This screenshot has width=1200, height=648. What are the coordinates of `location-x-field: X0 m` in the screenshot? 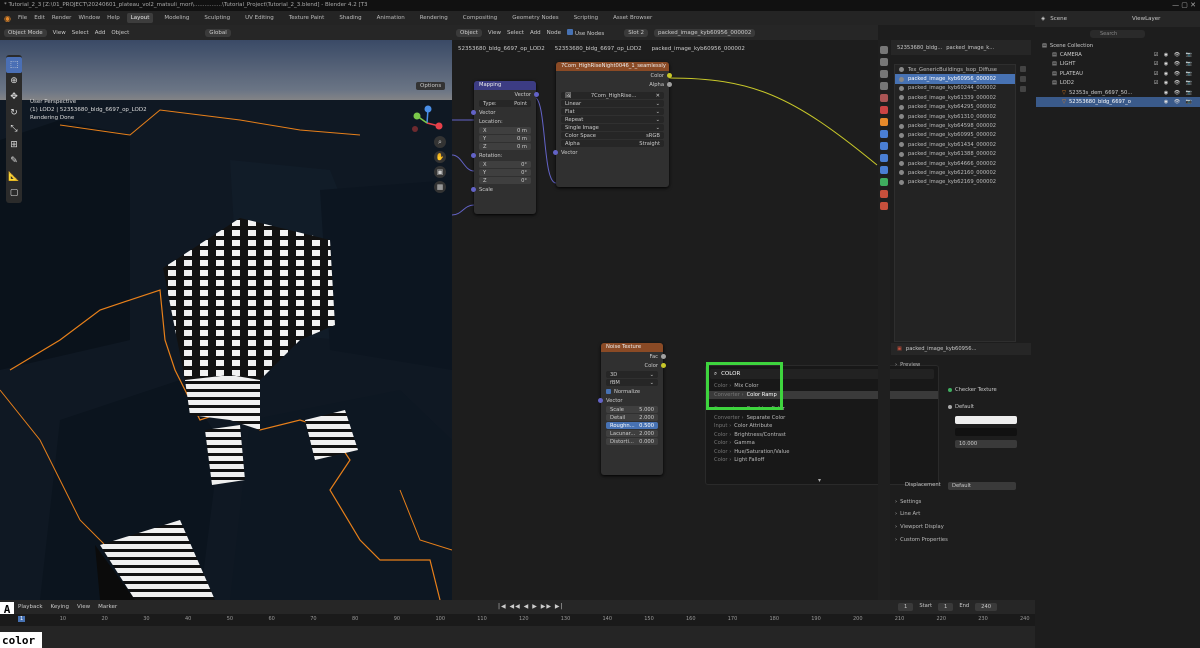 It's located at (505, 130).